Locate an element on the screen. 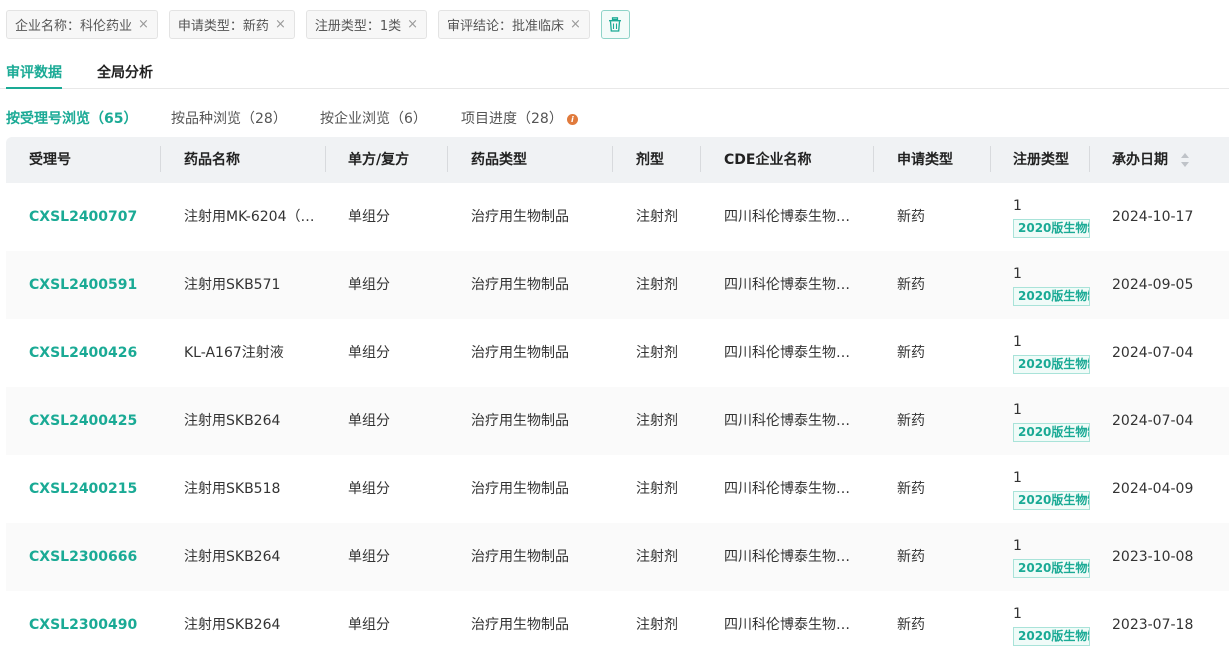 The width and height of the screenshot is (1229, 660). row-id-link: CXSL2300666 is located at coordinates (91, 557).